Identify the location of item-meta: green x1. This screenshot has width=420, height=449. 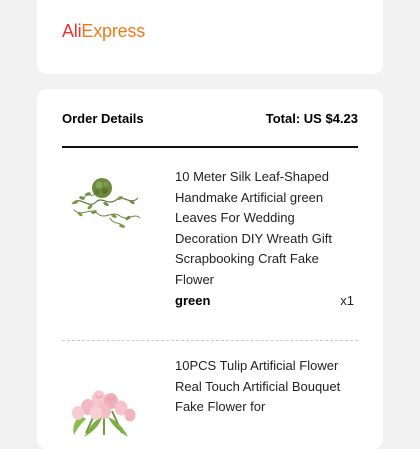
(264, 302).